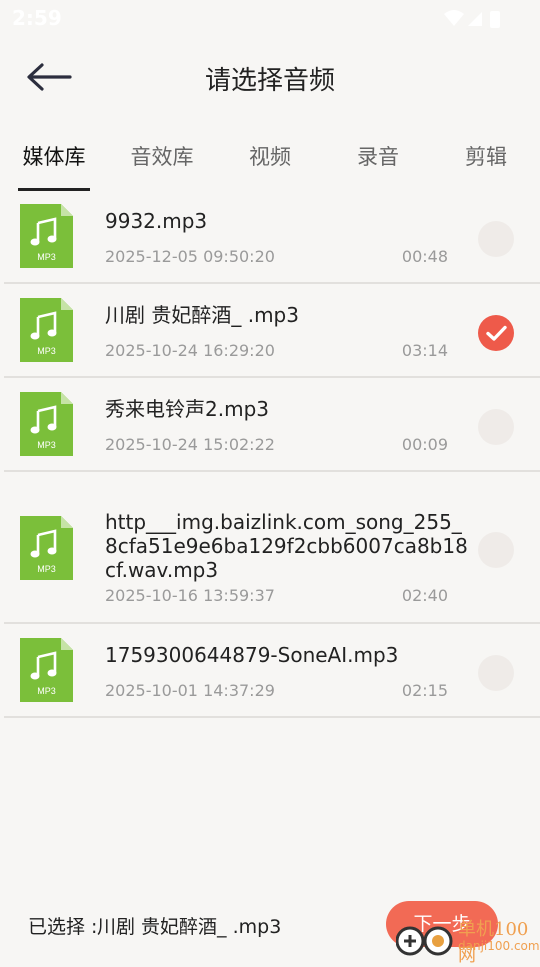 Image resolution: width=540 pixels, height=967 pixels. I want to click on tab-video: 视频, so click(270, 161).